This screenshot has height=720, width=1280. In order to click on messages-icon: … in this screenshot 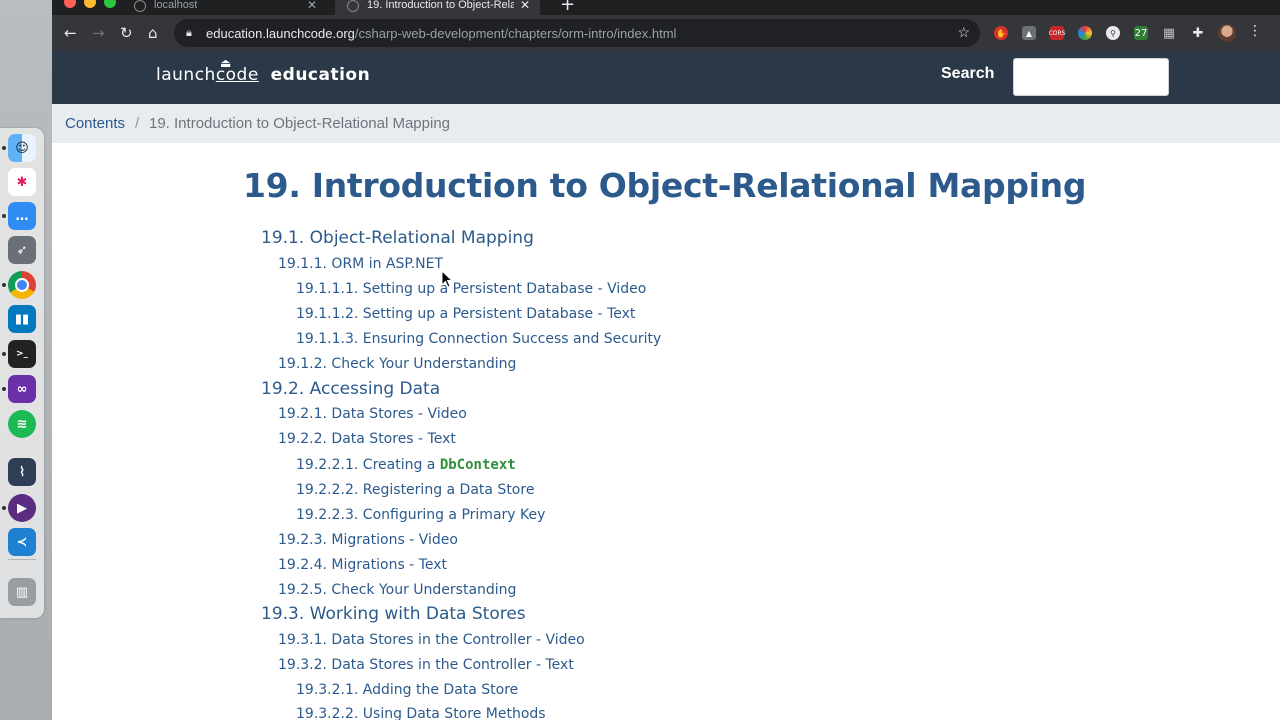, I will do `click(22, 216)`.